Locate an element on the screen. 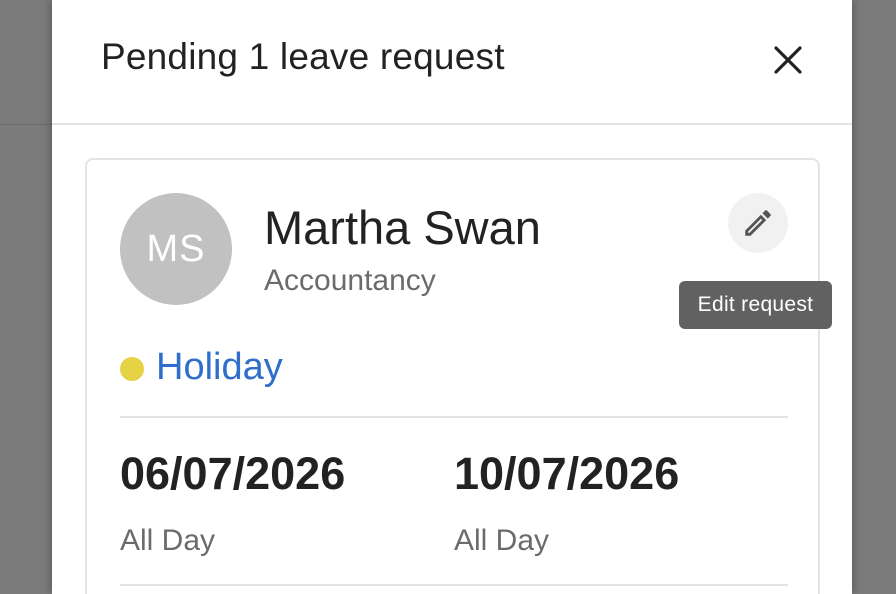 The height and width of the screenshot is (594, 896). pencil-icon is located at coordinates (758, 223).